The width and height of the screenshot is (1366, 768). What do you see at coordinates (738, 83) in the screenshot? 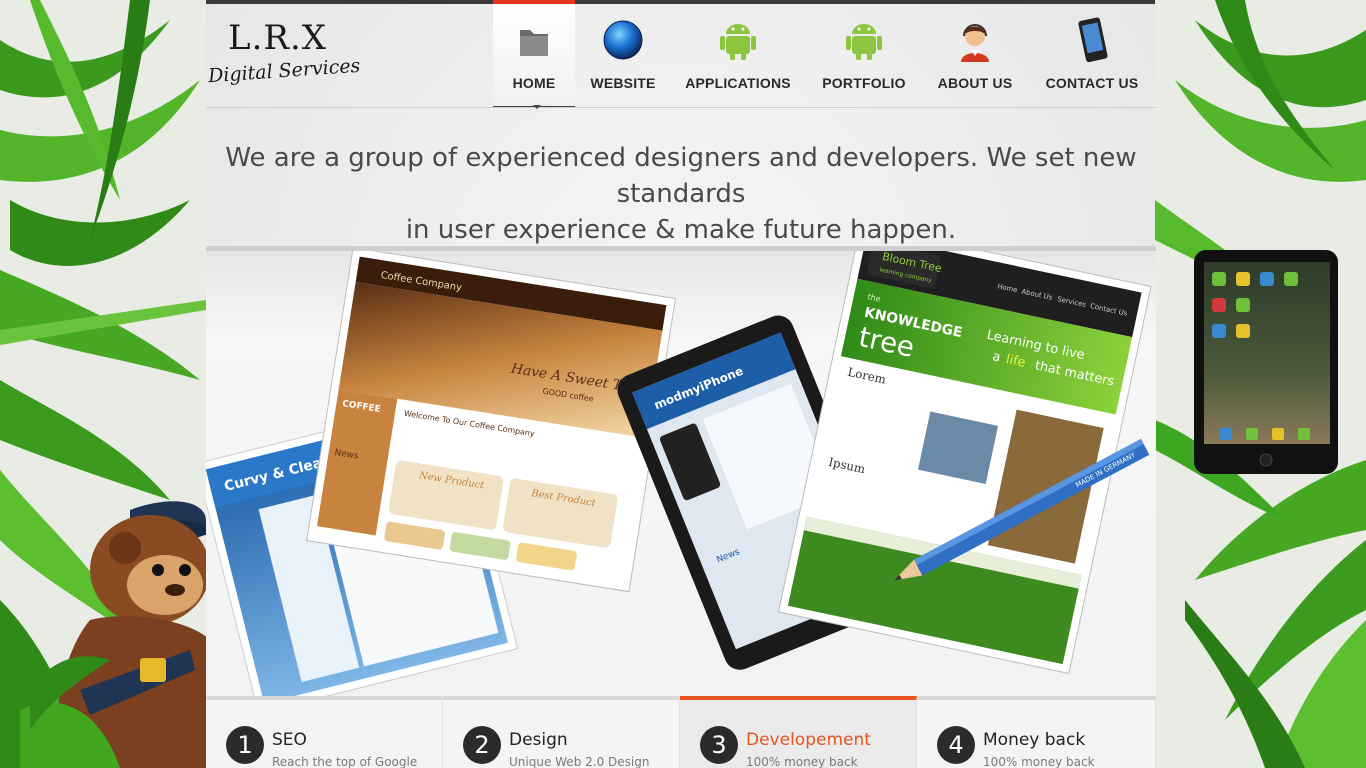
I see `nav-applications-label: APPLICATIONS` at bounding box center [738, 83].